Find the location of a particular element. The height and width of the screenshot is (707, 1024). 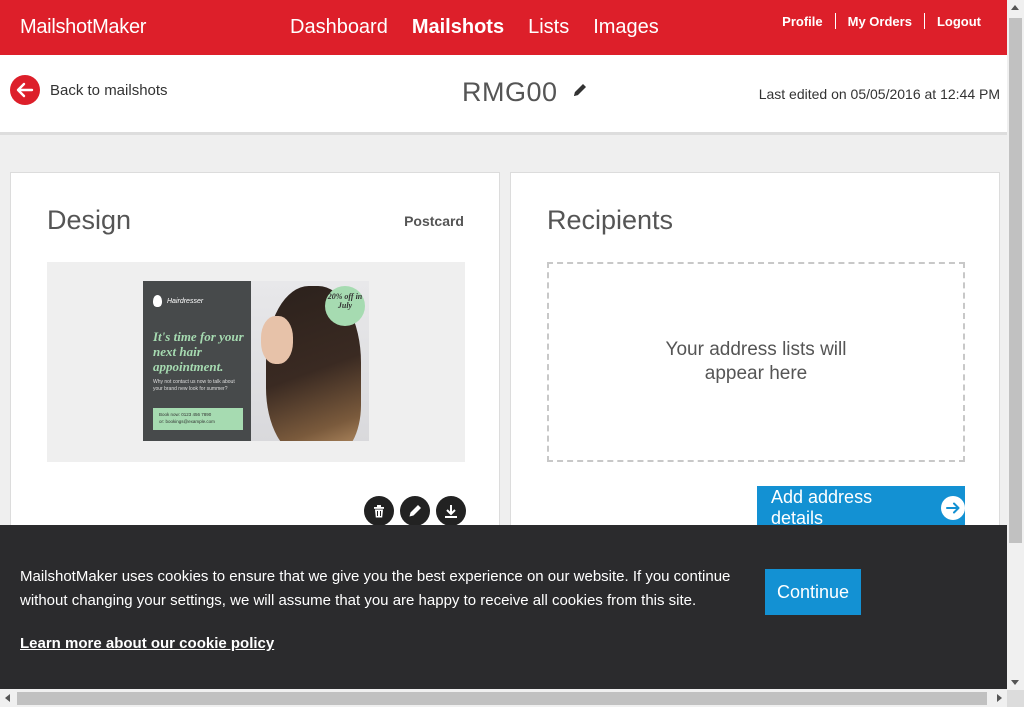

scroll-right-icon is located at coordinates (999, 698).